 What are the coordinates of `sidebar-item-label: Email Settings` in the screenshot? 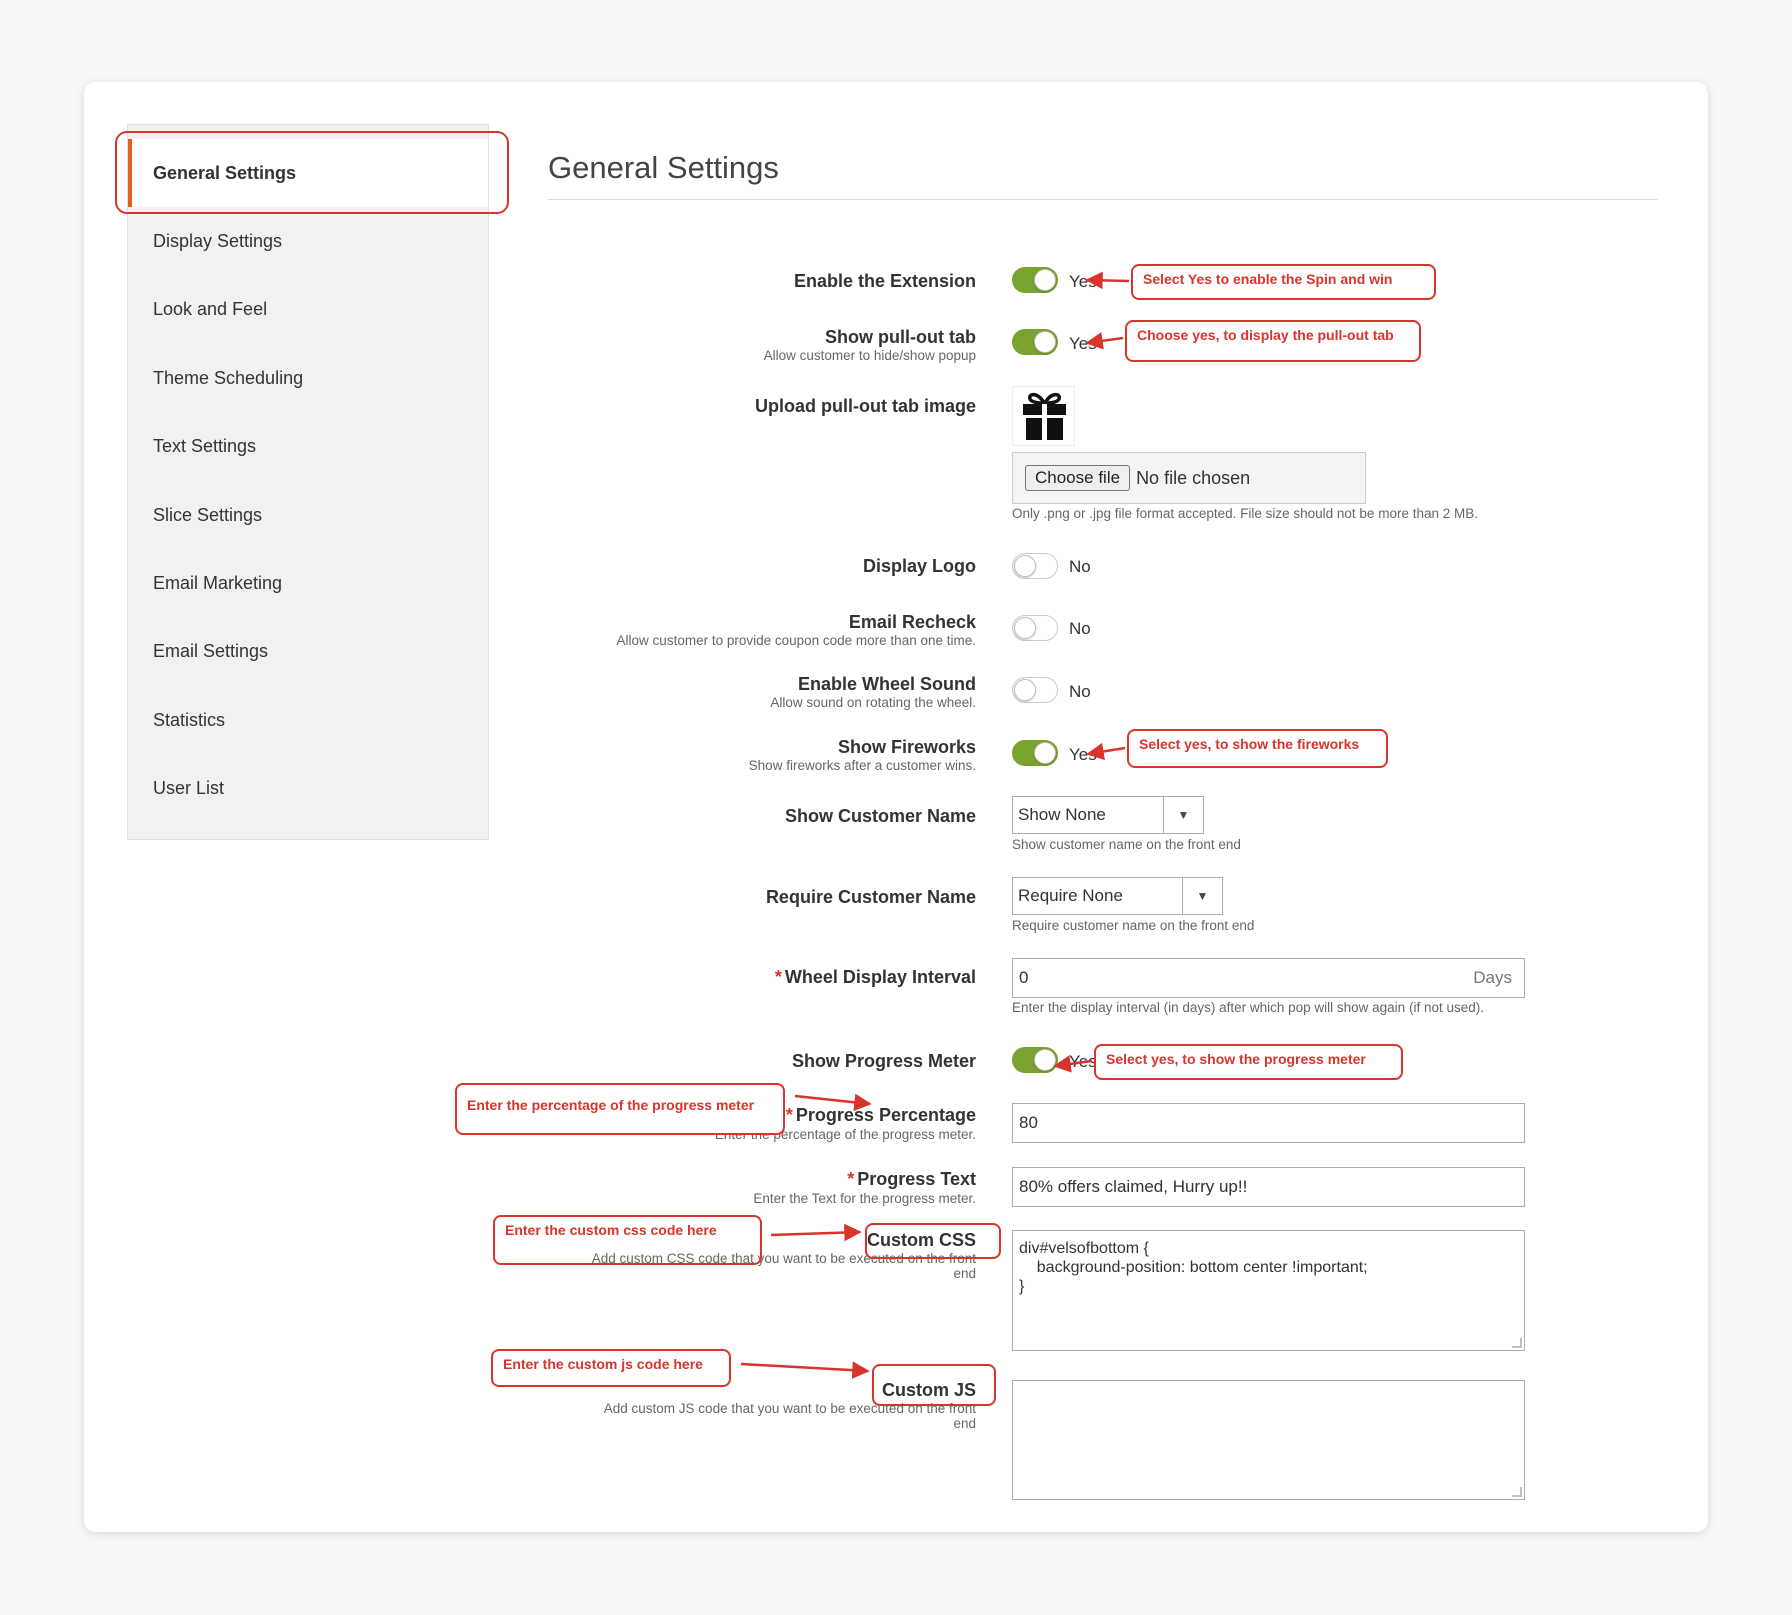 It's located at (211, 650).